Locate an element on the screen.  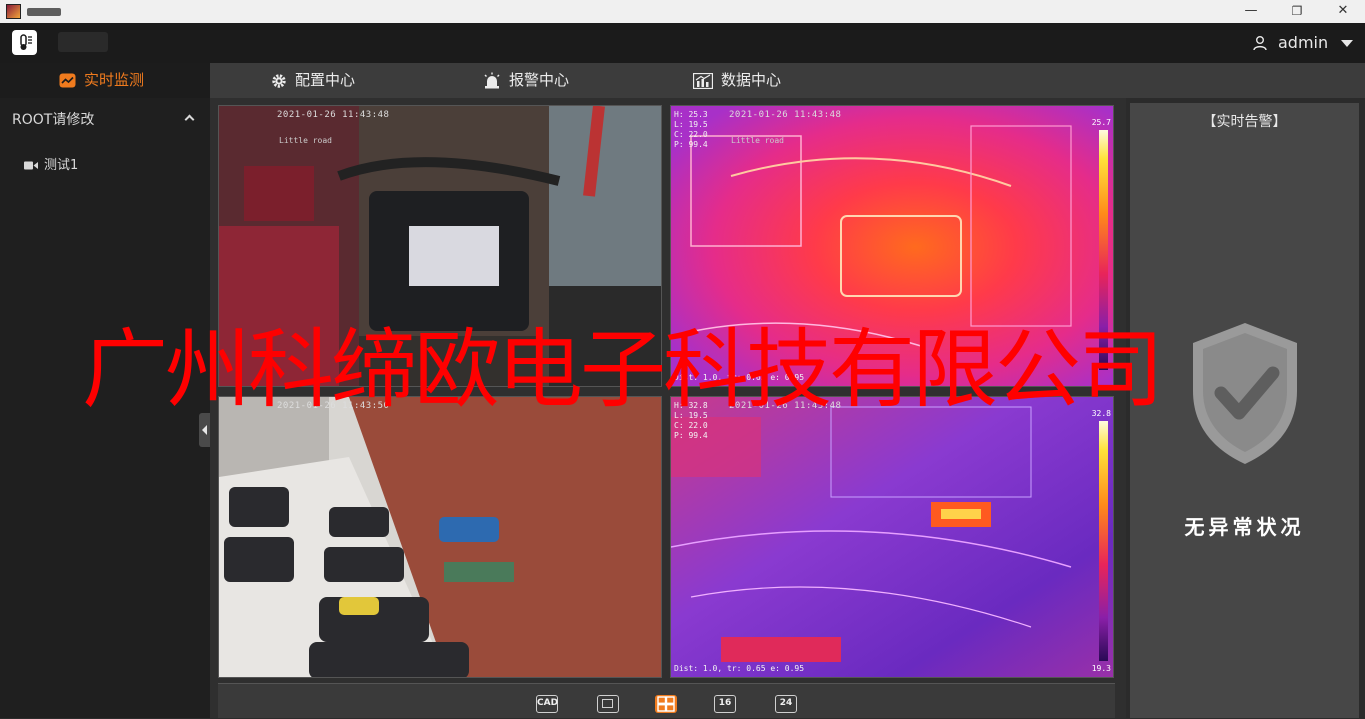
window-title-bar: — ❐ ✕ is located at coordinates (682, 11).